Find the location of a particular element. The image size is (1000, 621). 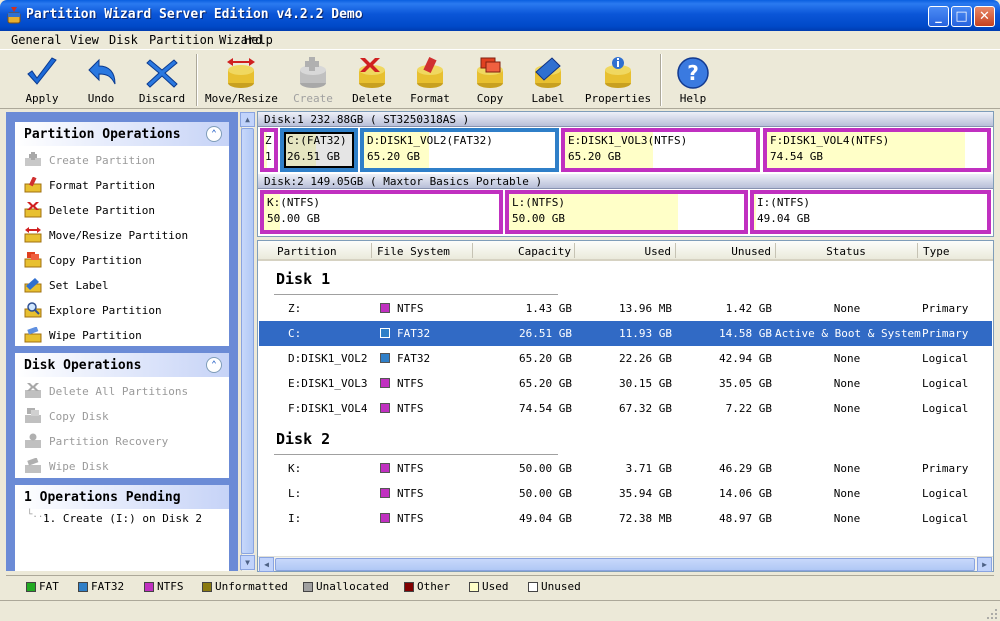

format-partition-icon is located at coordinates (430, 72).